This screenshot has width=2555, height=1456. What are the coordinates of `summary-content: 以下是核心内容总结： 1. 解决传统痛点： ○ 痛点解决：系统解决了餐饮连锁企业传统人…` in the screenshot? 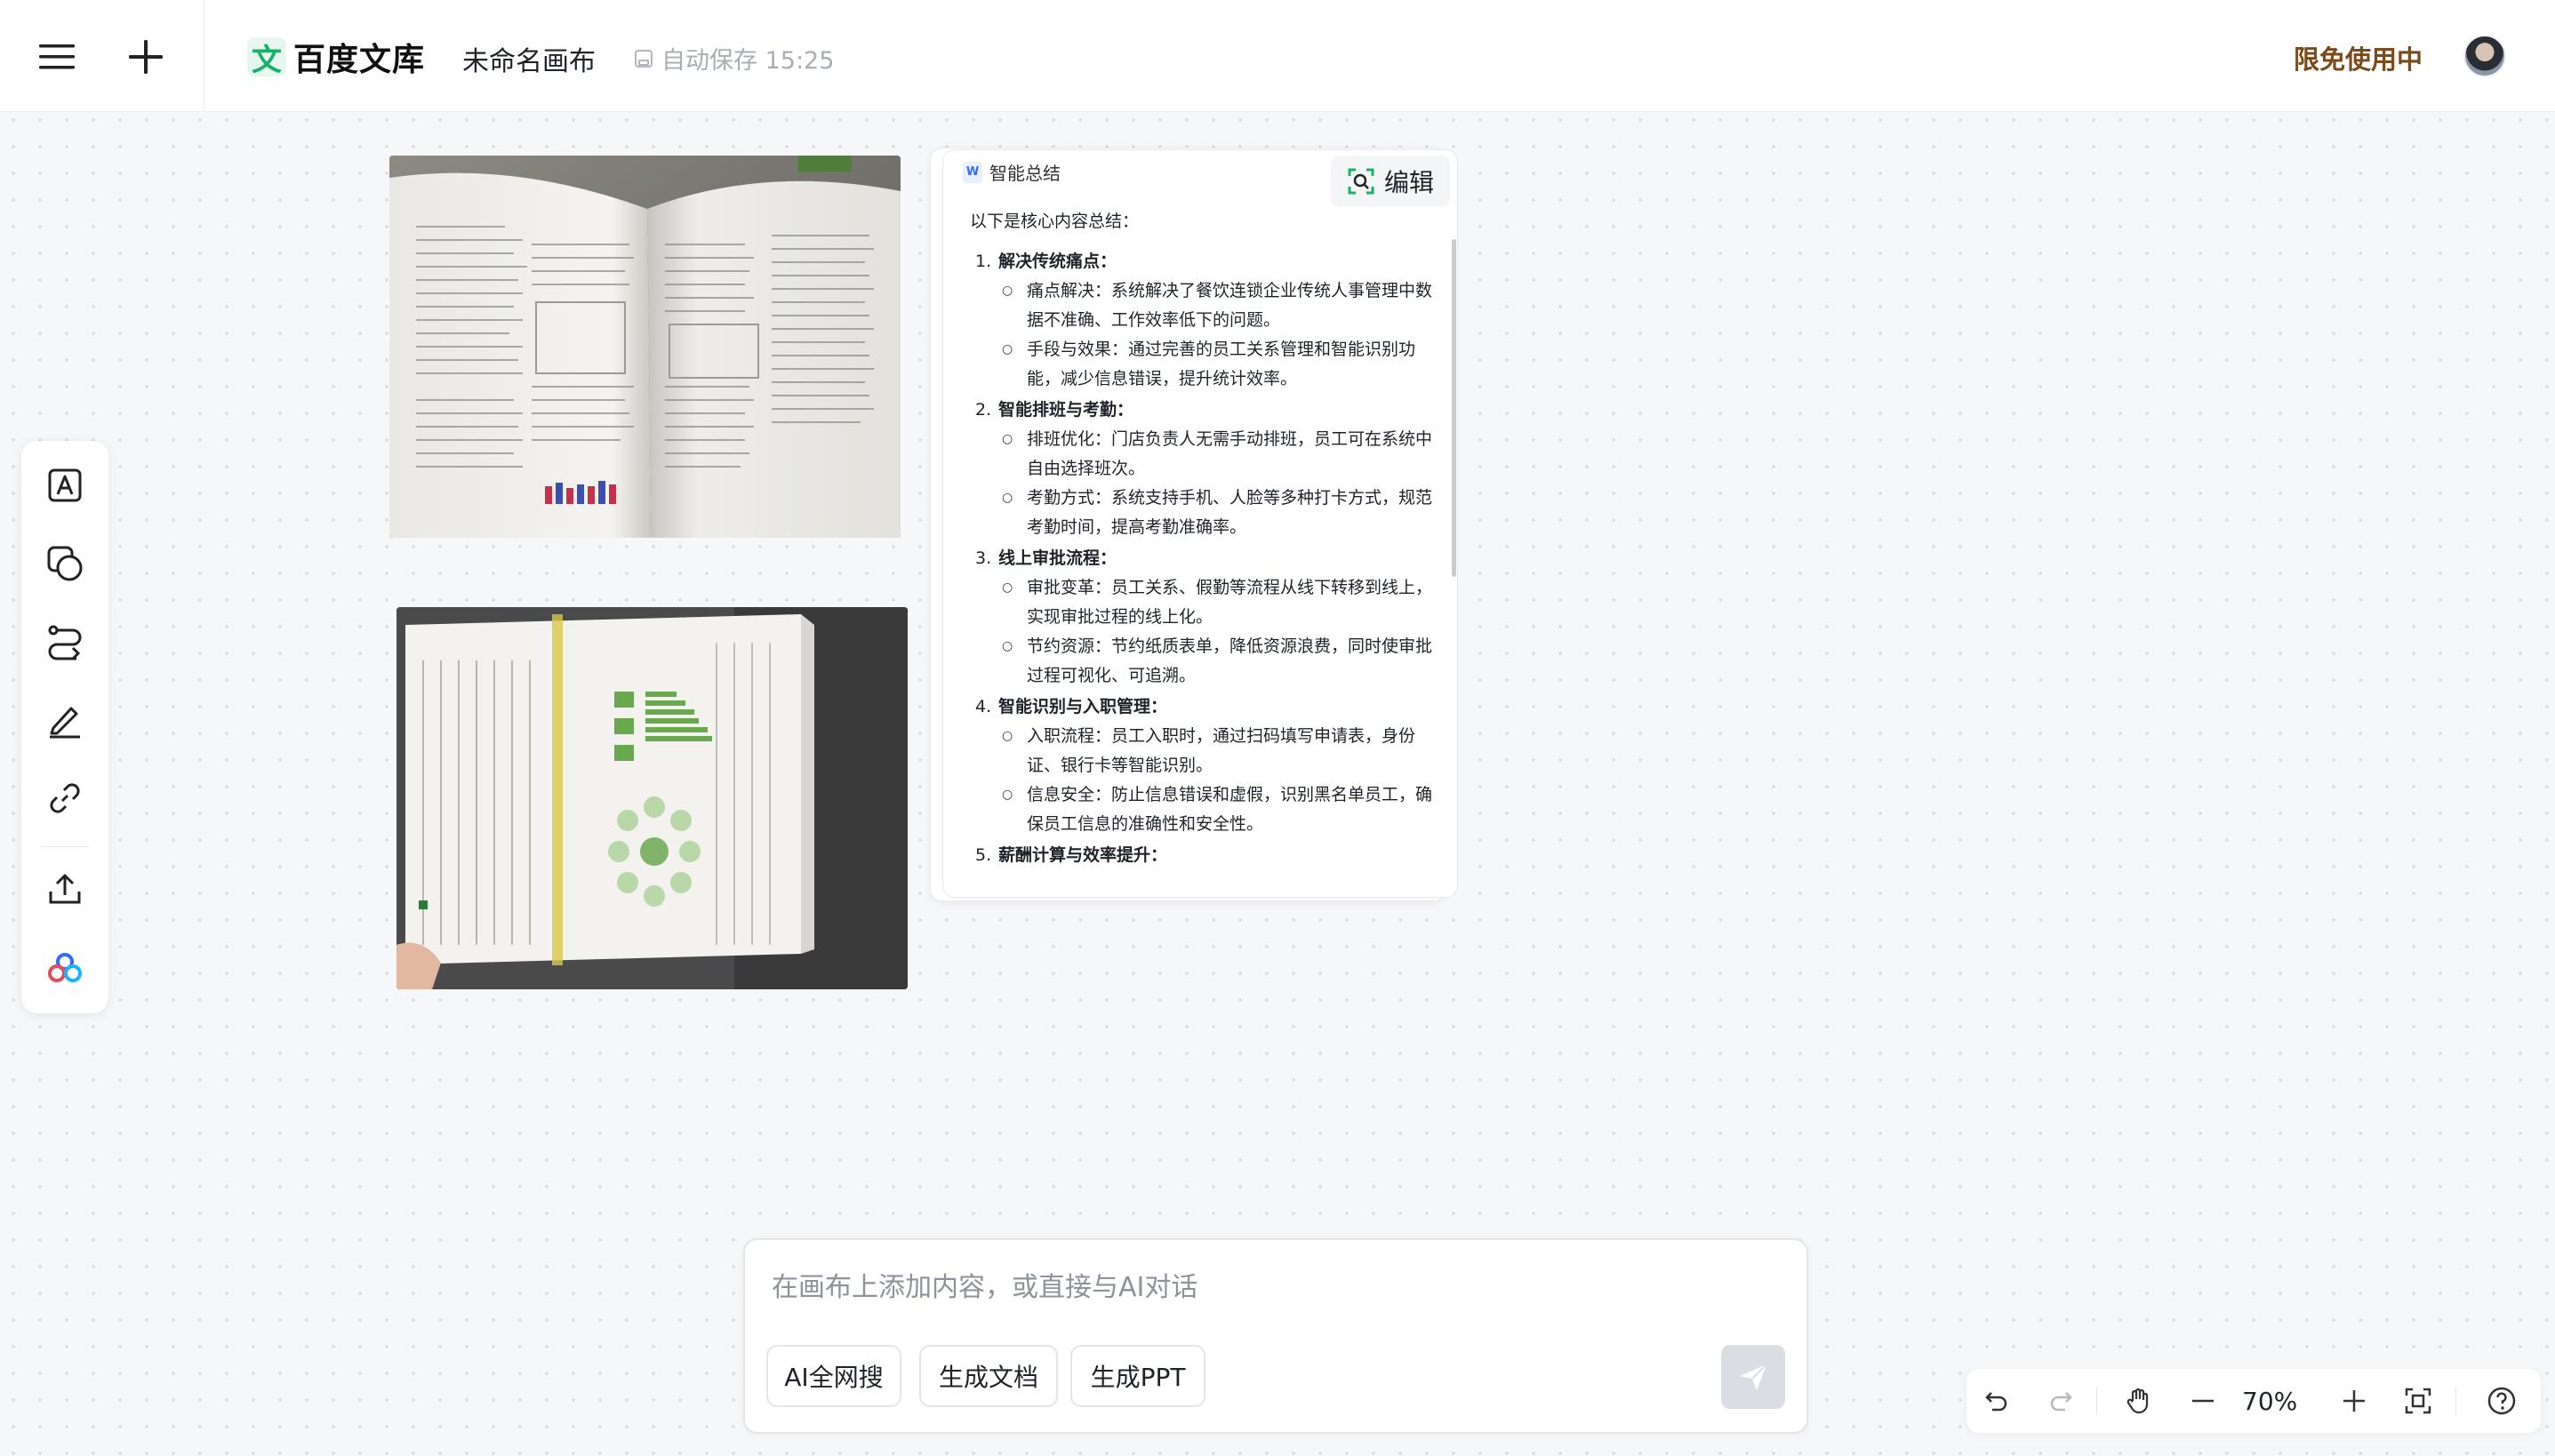 It's located at (1201, 539).